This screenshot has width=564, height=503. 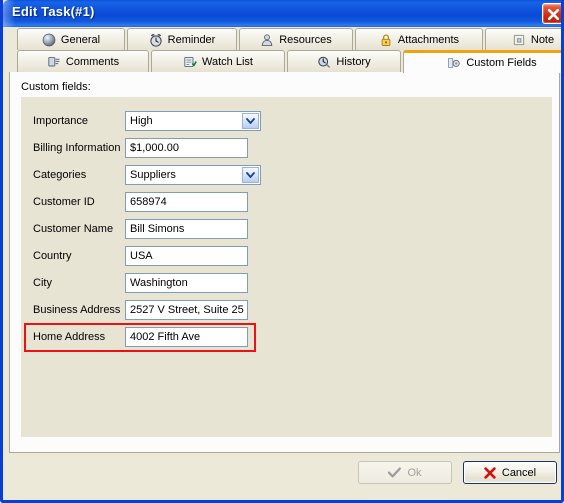 I want to click on field-input-categories: Suppliers, so click(x=193, y=175).